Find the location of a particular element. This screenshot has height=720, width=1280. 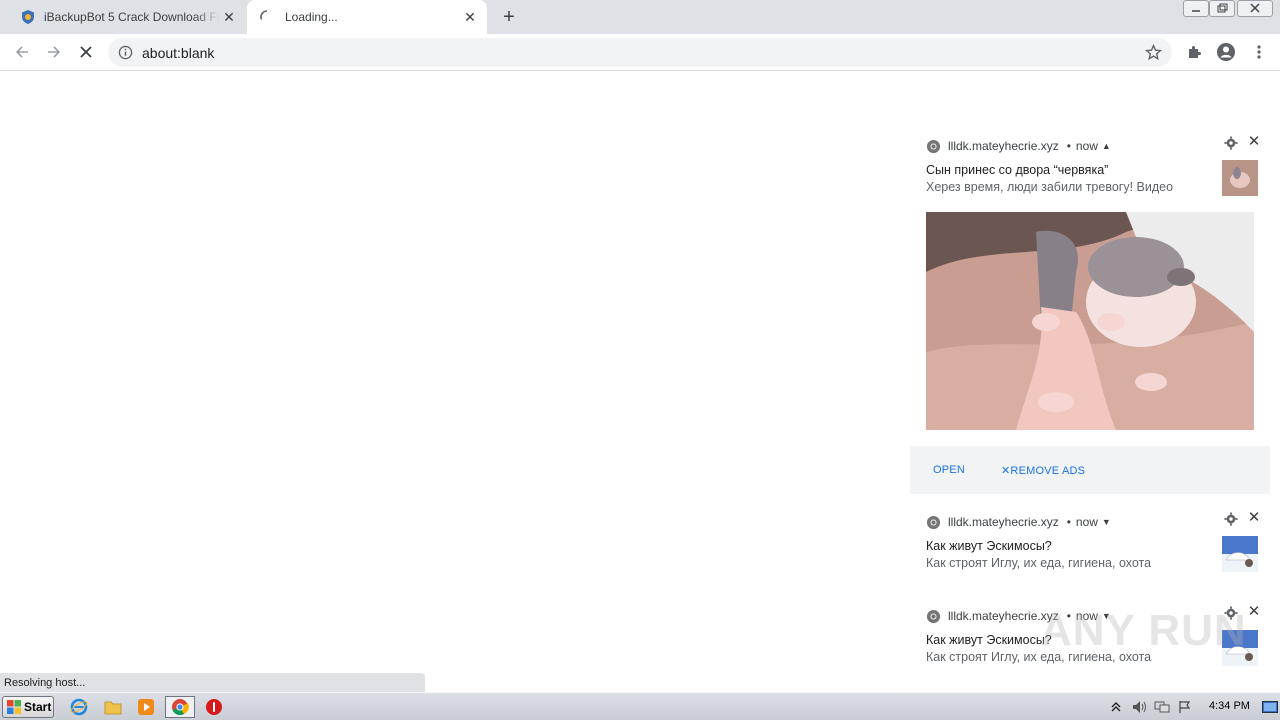

profile-button is located at coordinates (1226, 52).